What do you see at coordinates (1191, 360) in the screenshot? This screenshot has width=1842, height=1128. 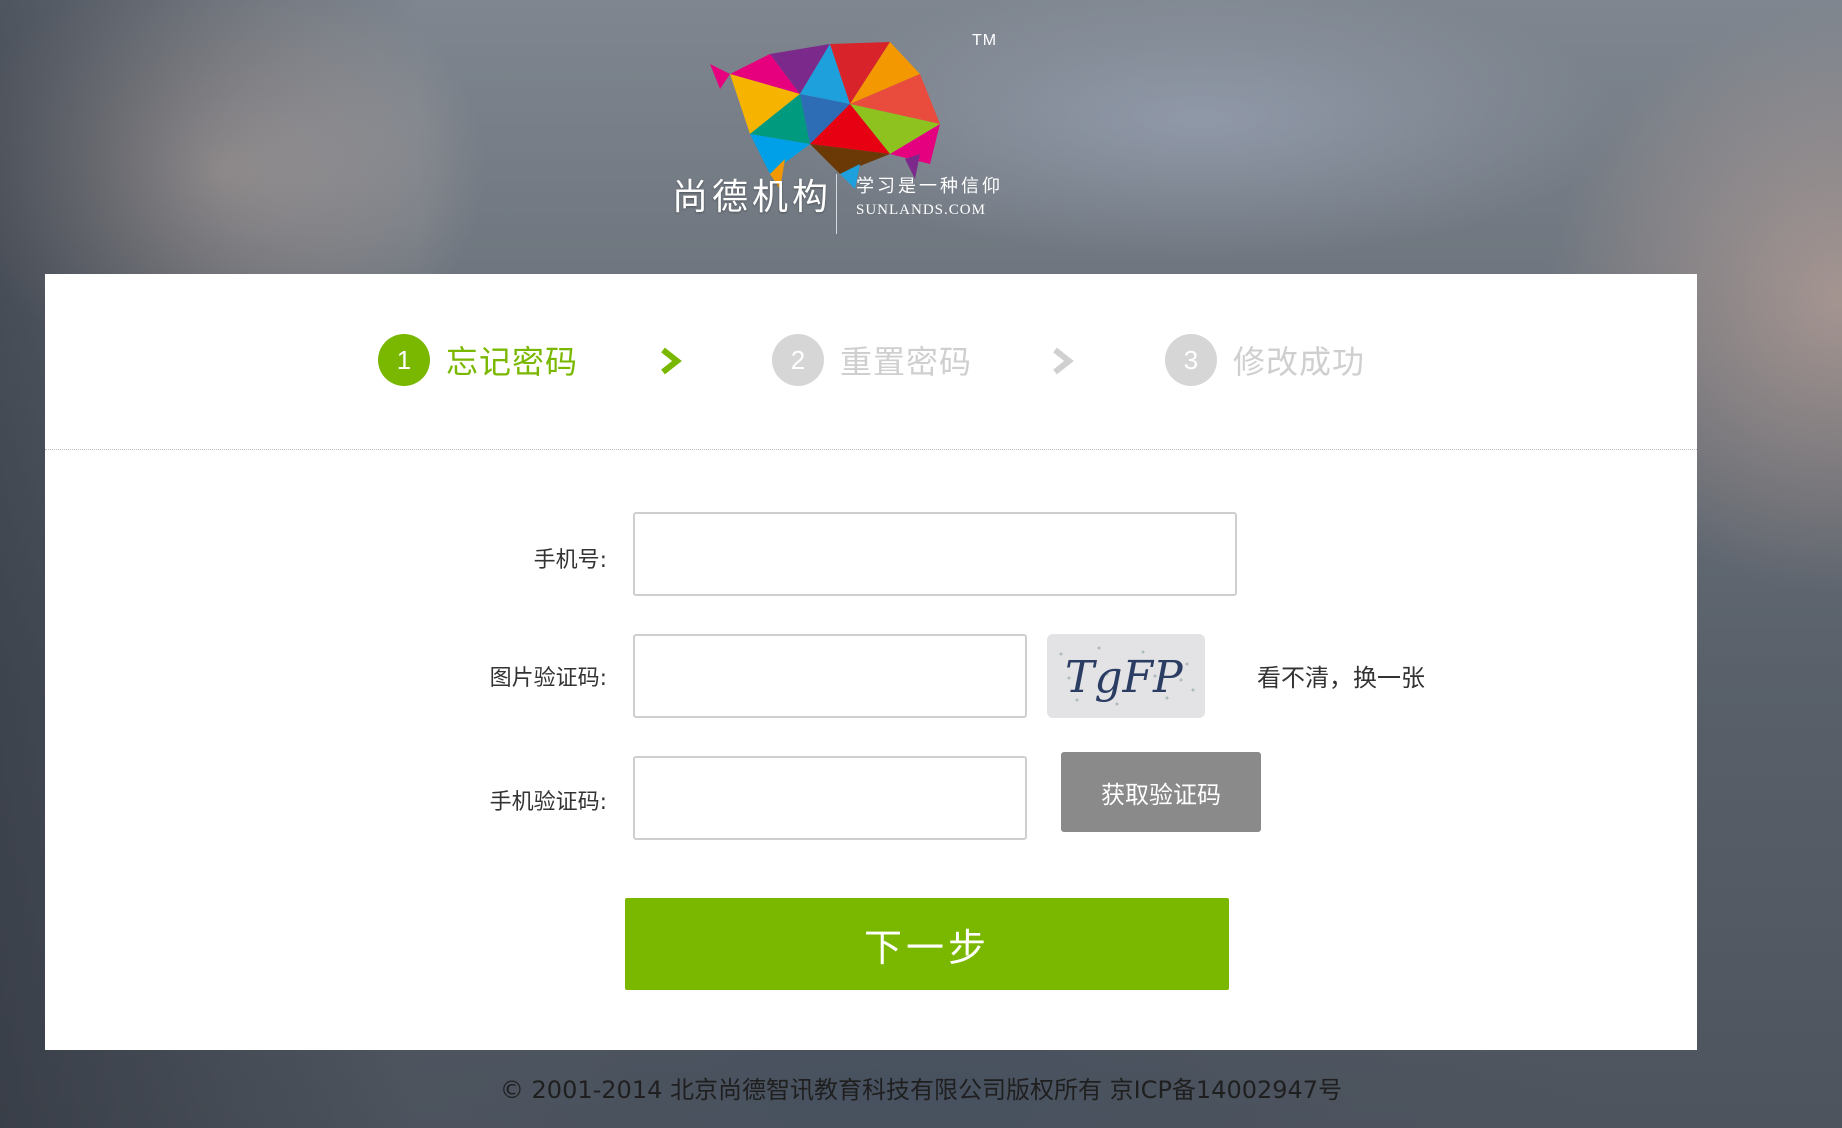 I see `step-number-3: 3` at bounding box center [1191, 360].